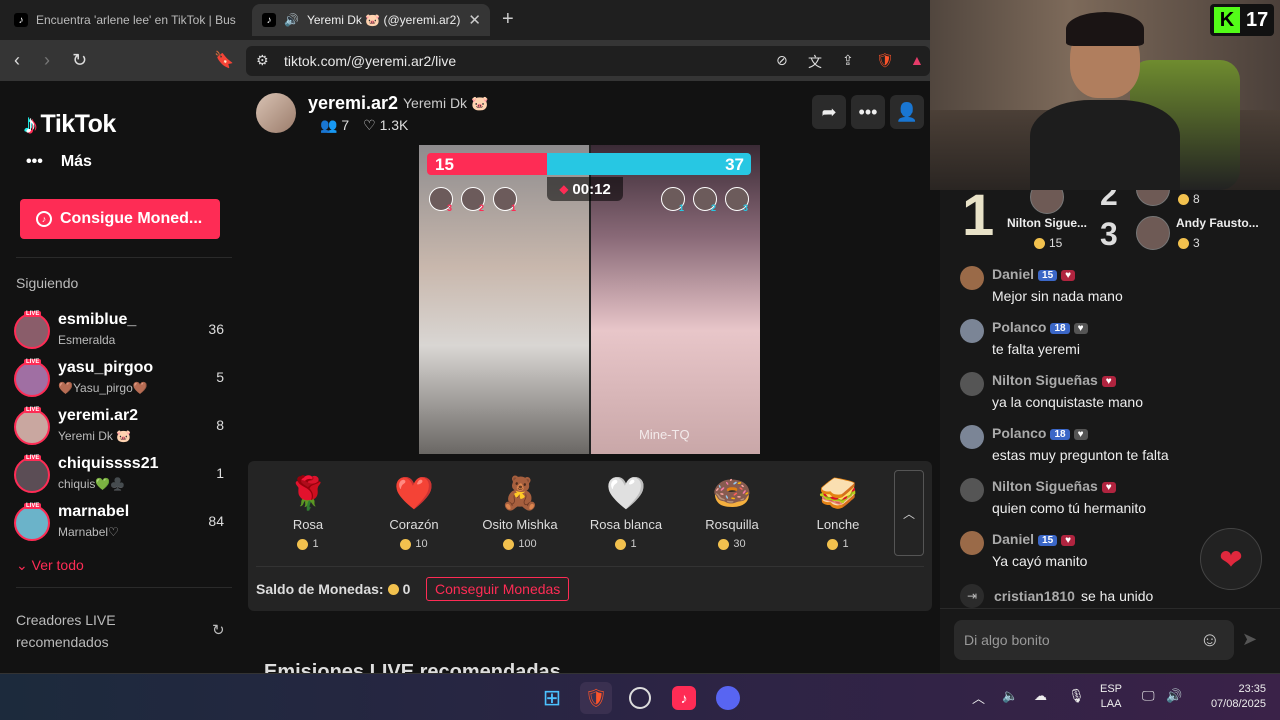  What do you see at coordinates (353, 103) in the screenshot?
I see `host-username: yeremi.ar2` at bounding box center [353, 103].